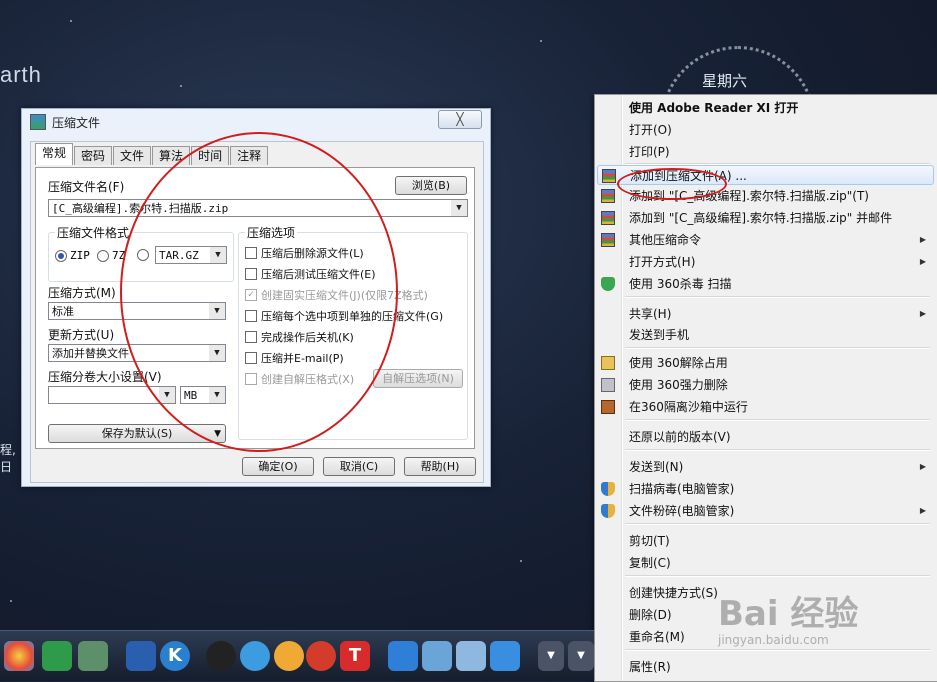  What do you see at coordinates (103, 255) in the screenshot?
I see `radio-icon` at bounding box center [103, 255].